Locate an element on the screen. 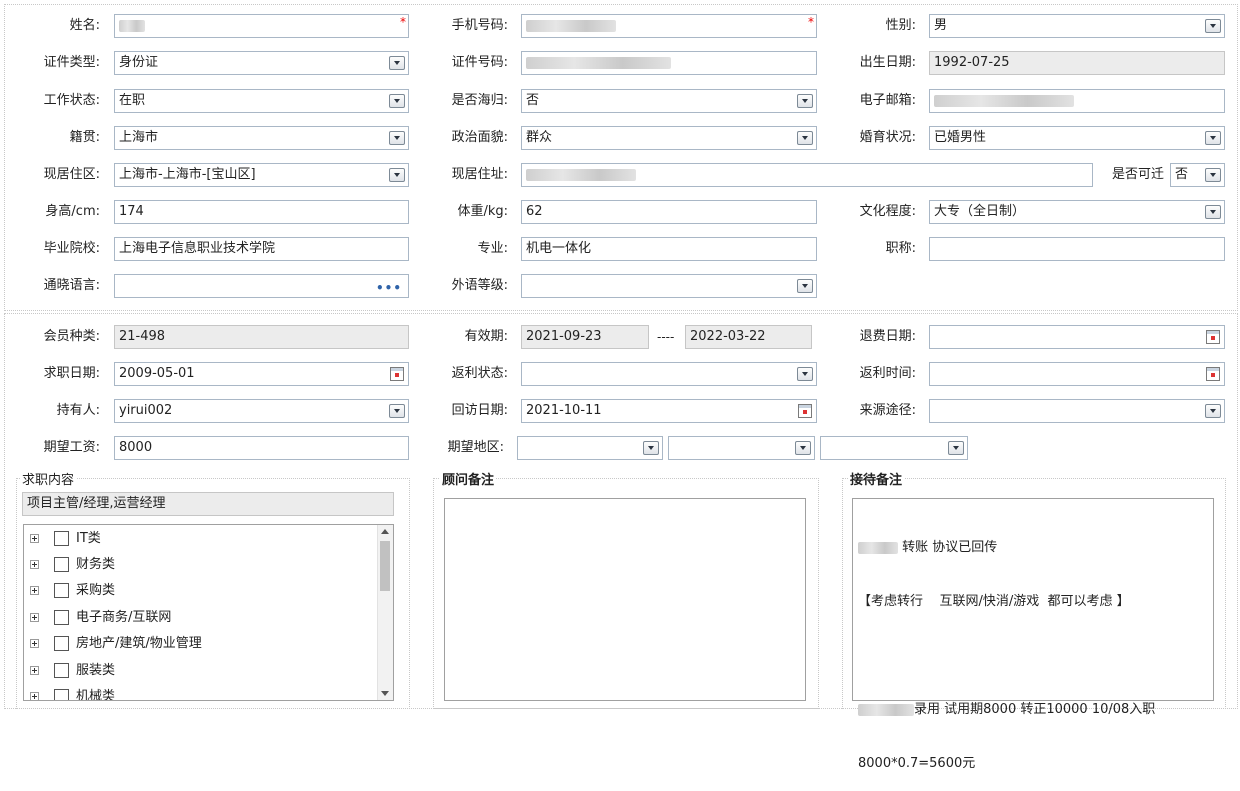 The height and width of the screenshot is (791, 1240). scroll-thumb is located at coordinates (385, 566).